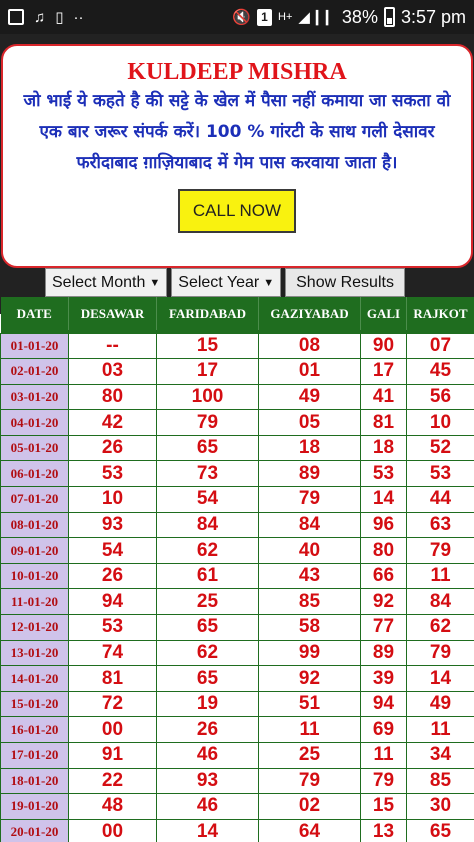 The height and width of the screenshot is (842, 474). What do you see at coordinates (34, 678) in the screenshot?
I see `date-cell: 14-01-20` at bounding box center [34, 678].